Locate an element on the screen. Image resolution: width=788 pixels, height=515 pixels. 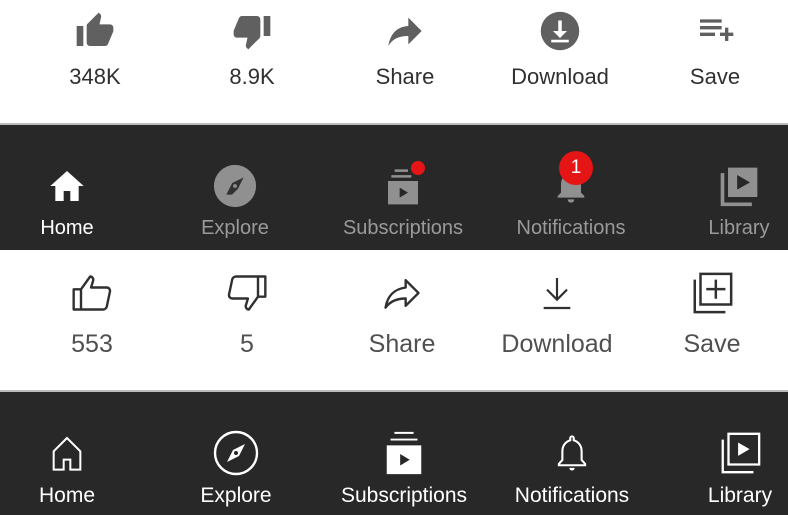
bell-icon: 1 is located at coordinates (572, 180).